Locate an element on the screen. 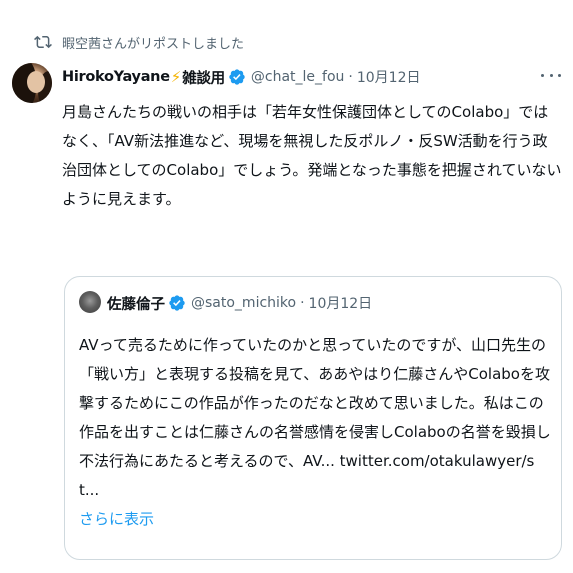  author-name-suffix: 雑談用 is located at coordinates (203, 77).